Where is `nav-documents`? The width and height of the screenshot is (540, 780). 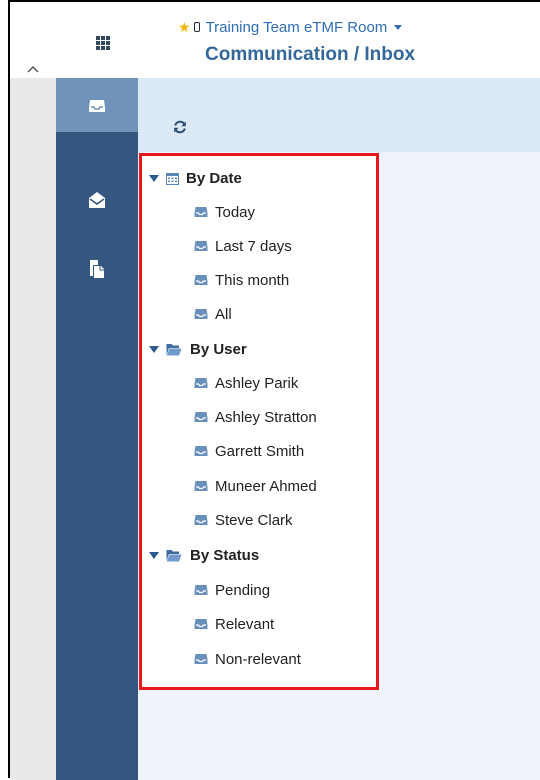 nav-documents is located at coordinates (97, 269).